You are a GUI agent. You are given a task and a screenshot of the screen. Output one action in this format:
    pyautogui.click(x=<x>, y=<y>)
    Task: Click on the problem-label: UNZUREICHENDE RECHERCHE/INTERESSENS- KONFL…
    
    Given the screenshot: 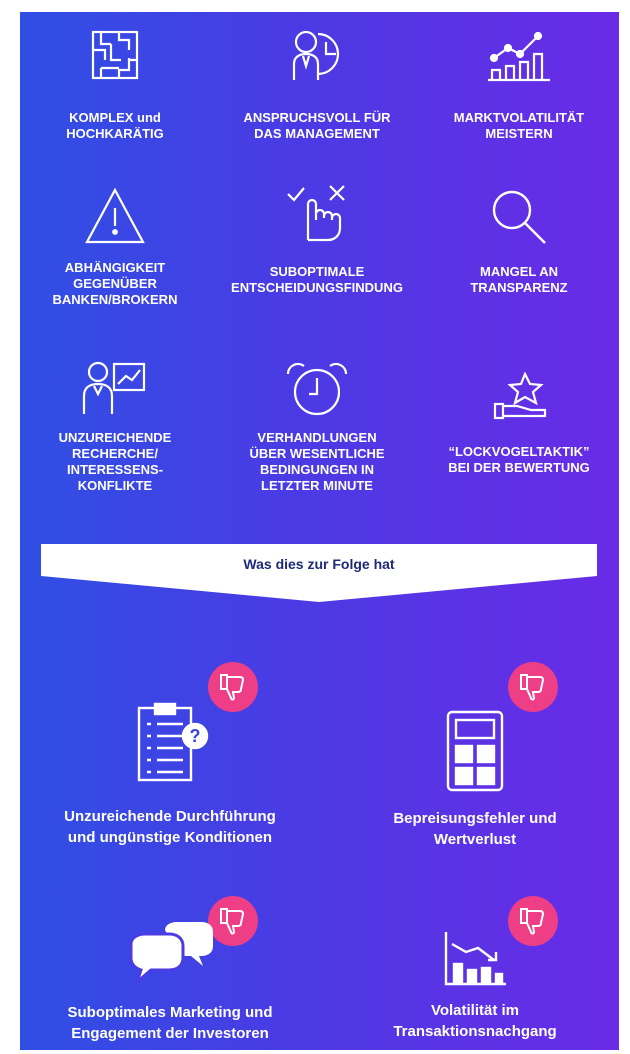 What is the action you would take?
    pyautogui.click(x=115, y=461)
    